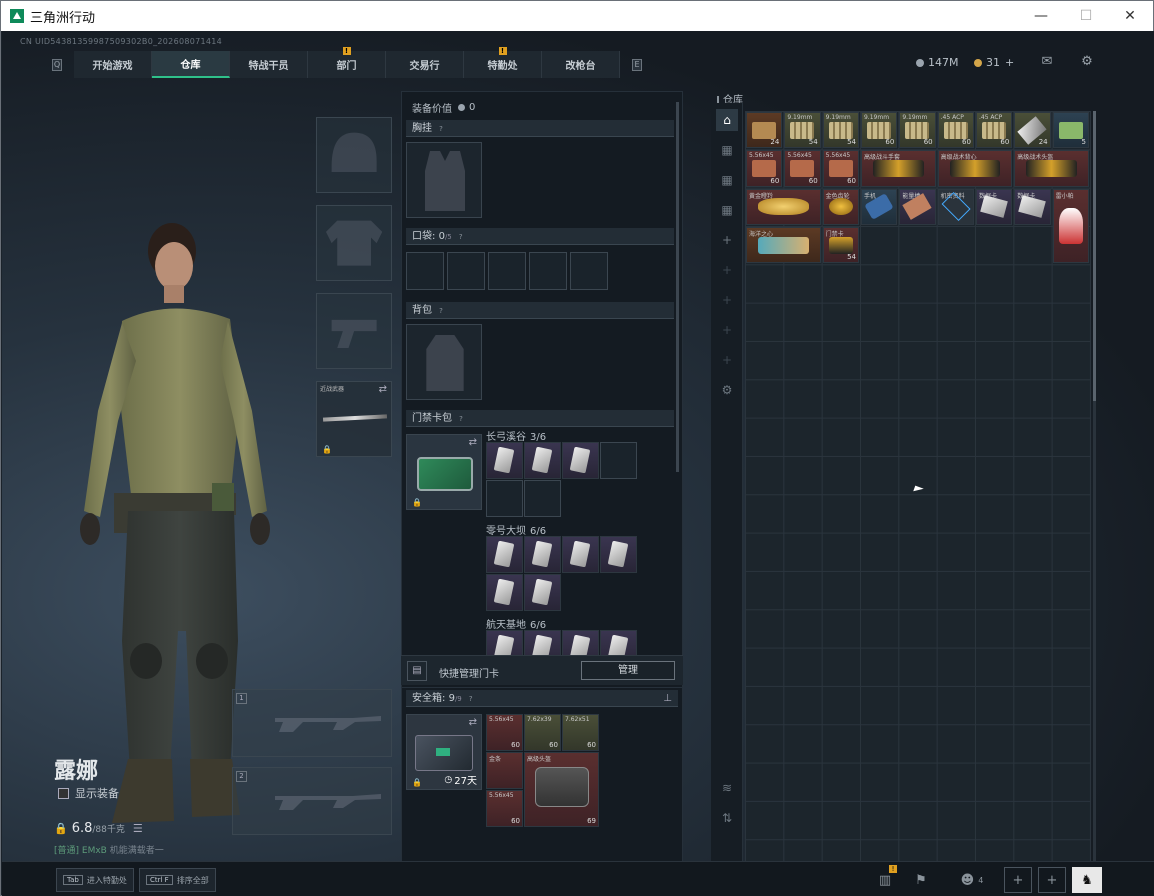  I want to click on secondary-weapon-slot: 2, so click(312, 801).